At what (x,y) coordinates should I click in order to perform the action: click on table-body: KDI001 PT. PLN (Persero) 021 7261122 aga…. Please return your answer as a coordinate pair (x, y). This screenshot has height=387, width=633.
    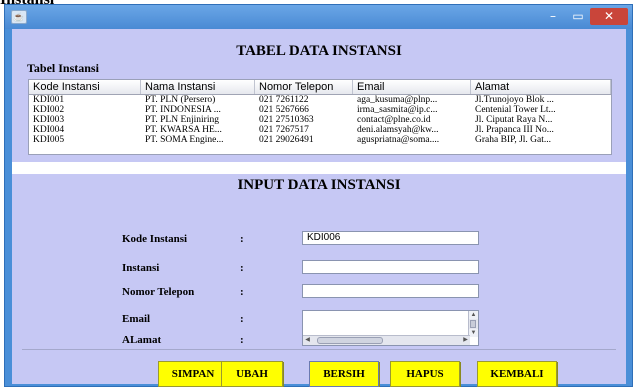
    Looking at the image, I should click on (320, 120).